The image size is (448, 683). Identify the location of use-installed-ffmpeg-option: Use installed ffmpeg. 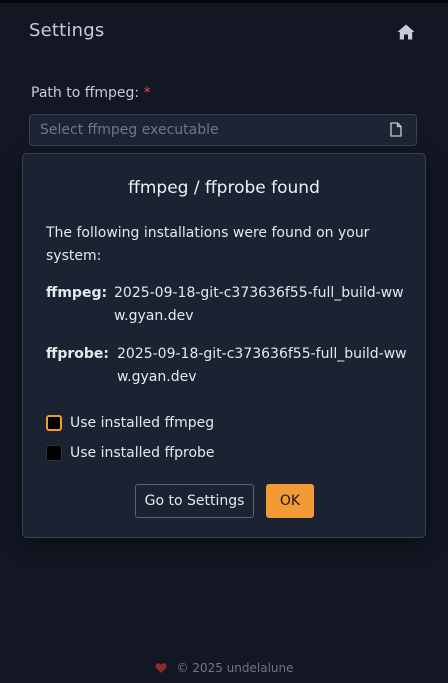
(130, 423).